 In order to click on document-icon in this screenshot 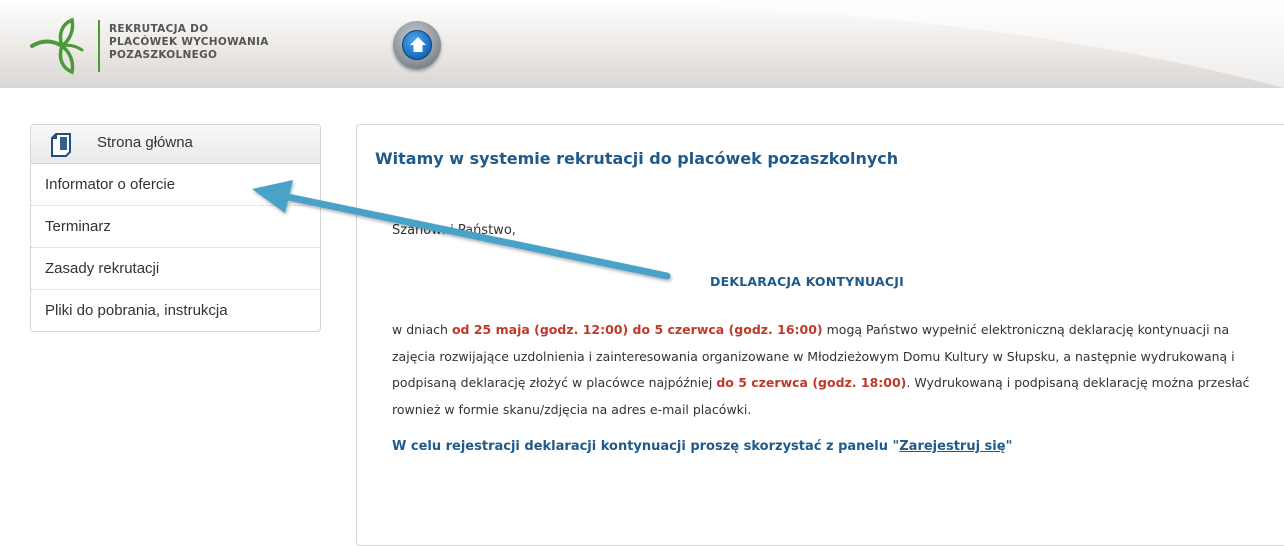, I will do `click(61, 145)`.